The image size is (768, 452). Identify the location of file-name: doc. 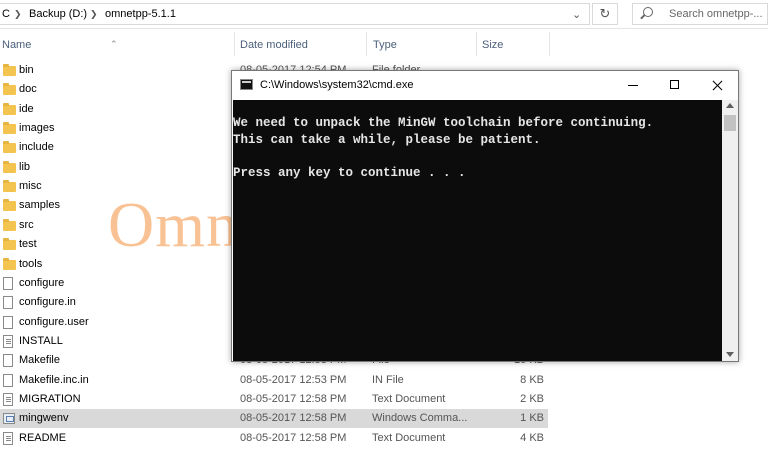
(28, 89).